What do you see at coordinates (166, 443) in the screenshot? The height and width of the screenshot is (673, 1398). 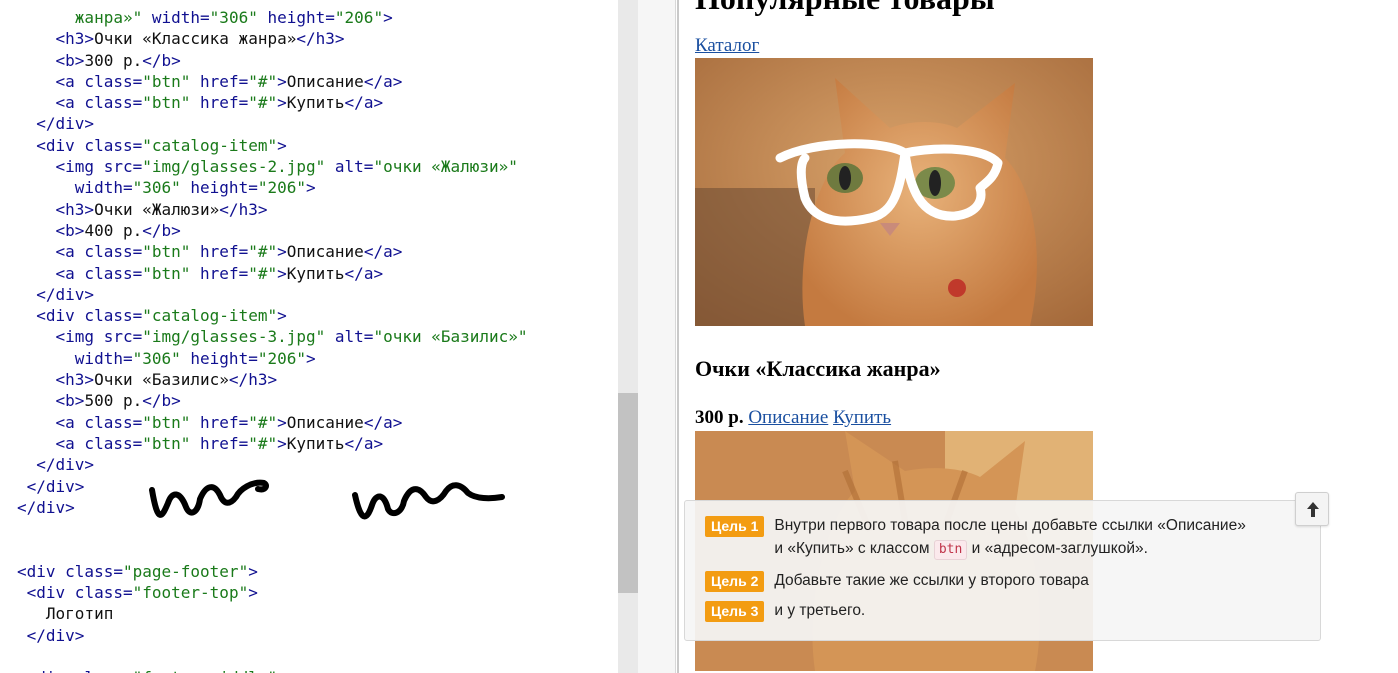 I see `code-token: "btn"` at bounding box center [166, 443].